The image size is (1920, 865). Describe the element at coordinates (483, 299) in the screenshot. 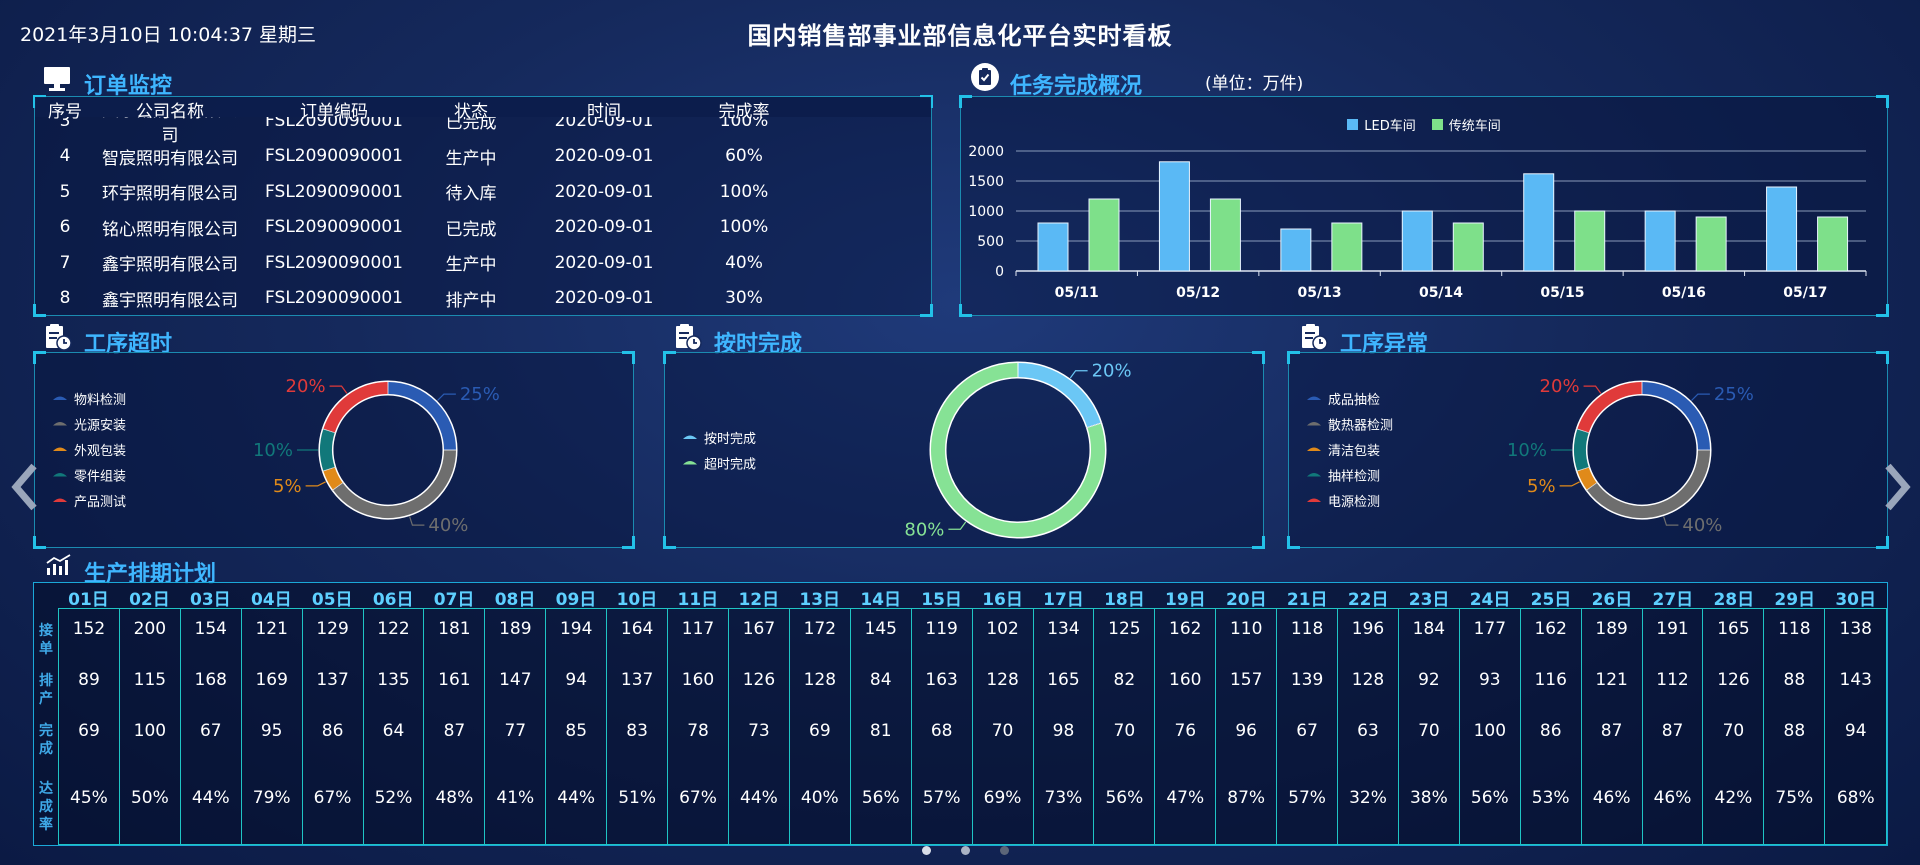

I see `order-row: 8 鑫宇照明有限公司 FSL2090090001 排产中 2020-09-01 30%` at that location.